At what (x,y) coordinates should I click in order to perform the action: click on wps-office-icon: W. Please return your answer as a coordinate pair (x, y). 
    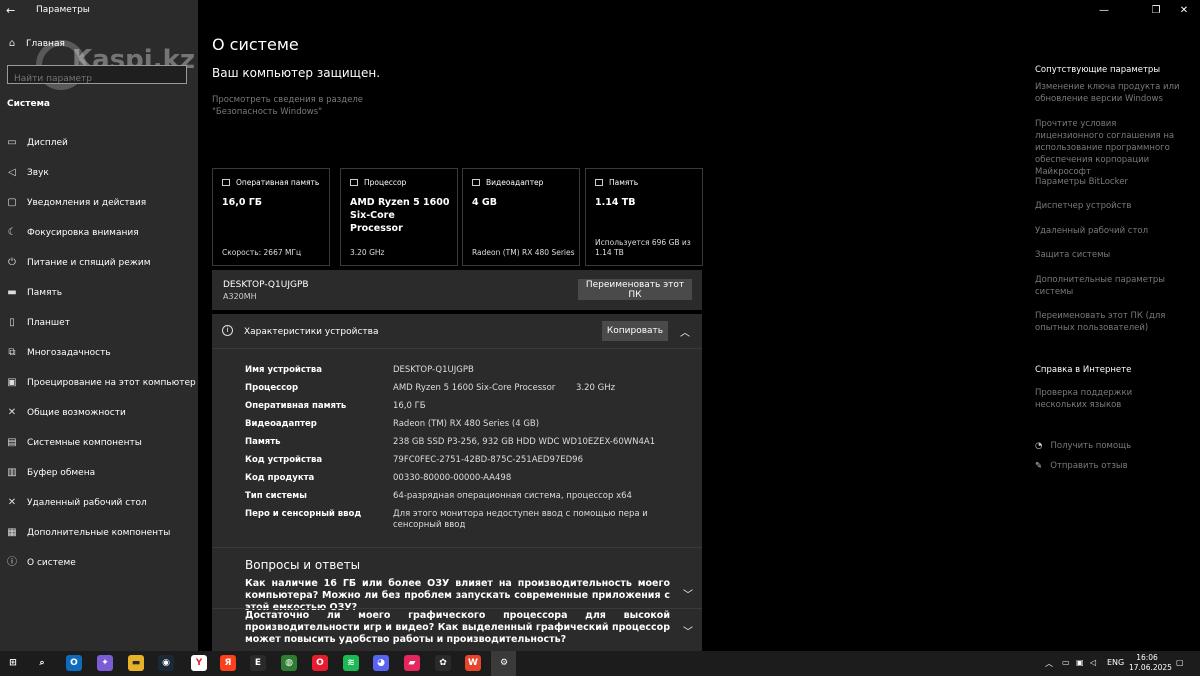
    Looking at the image, I should click on (473, 663).